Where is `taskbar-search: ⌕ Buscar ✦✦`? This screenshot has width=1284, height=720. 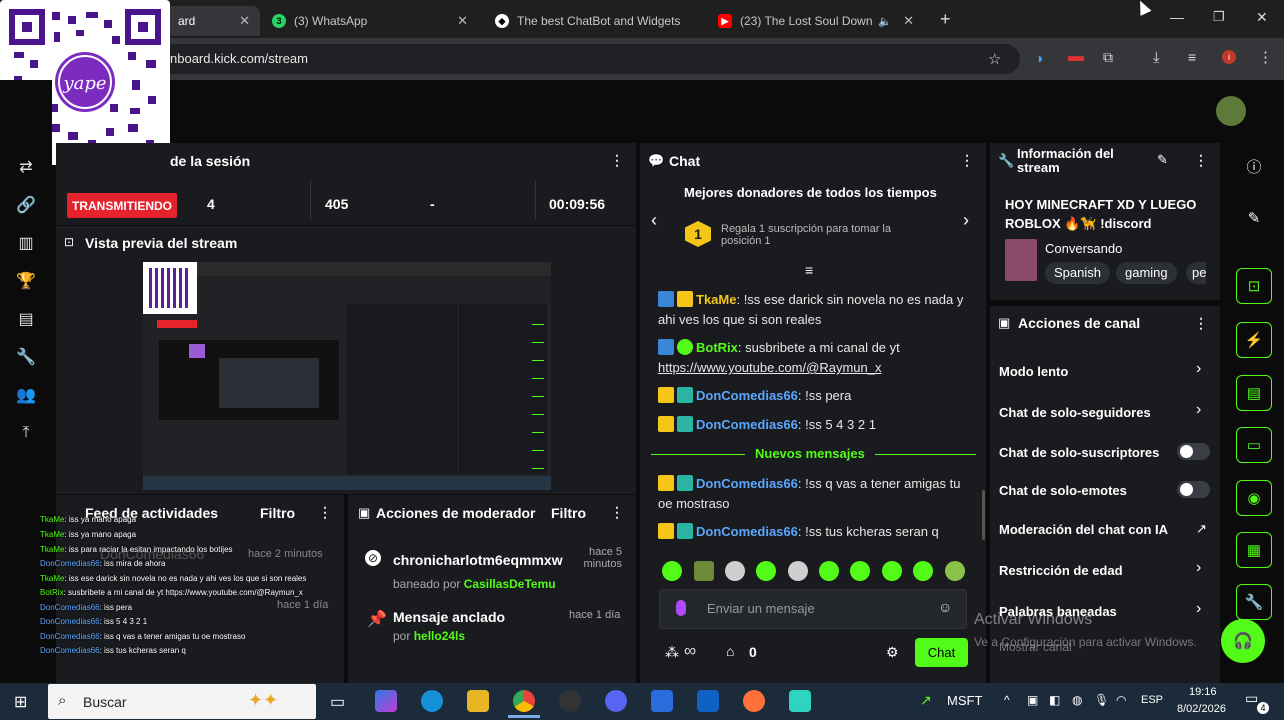
taskbar-search: ⌕ Buscar ✦✦ is located at coordinates (182, 701).